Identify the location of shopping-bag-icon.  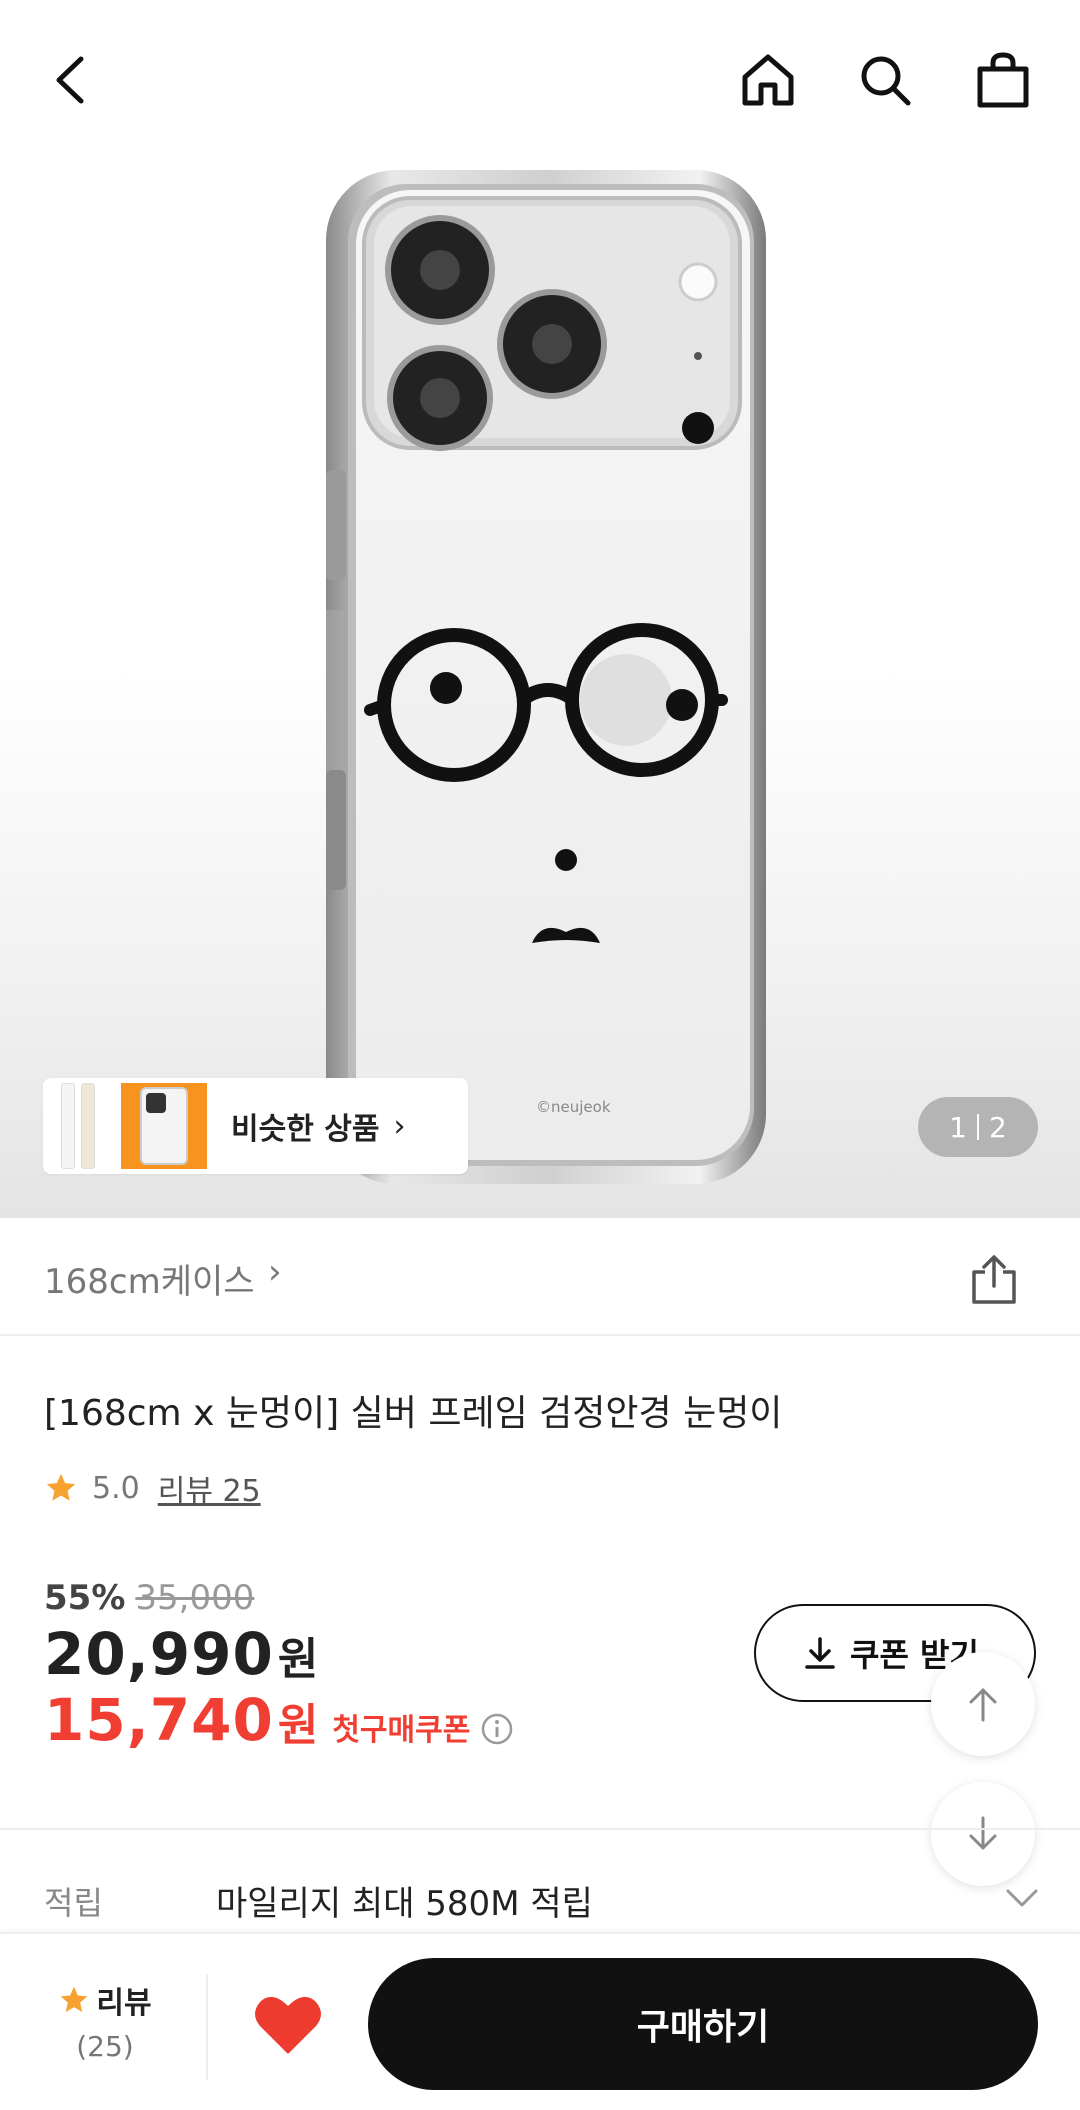
(1003, 80).